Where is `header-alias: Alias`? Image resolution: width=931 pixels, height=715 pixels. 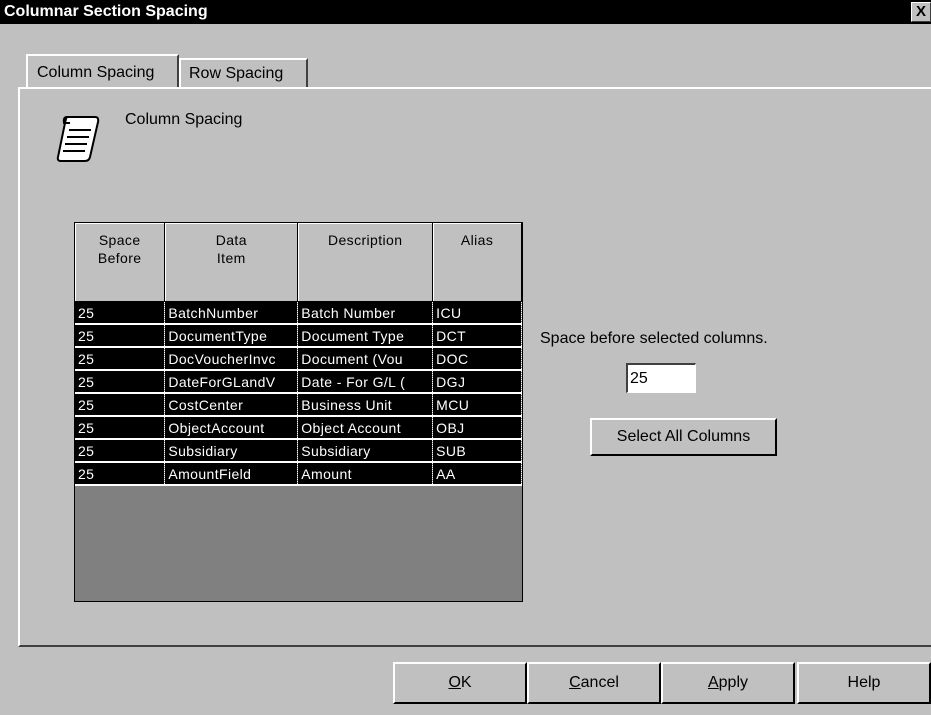
header-alias: Alias is located at coordinates (477, 262).